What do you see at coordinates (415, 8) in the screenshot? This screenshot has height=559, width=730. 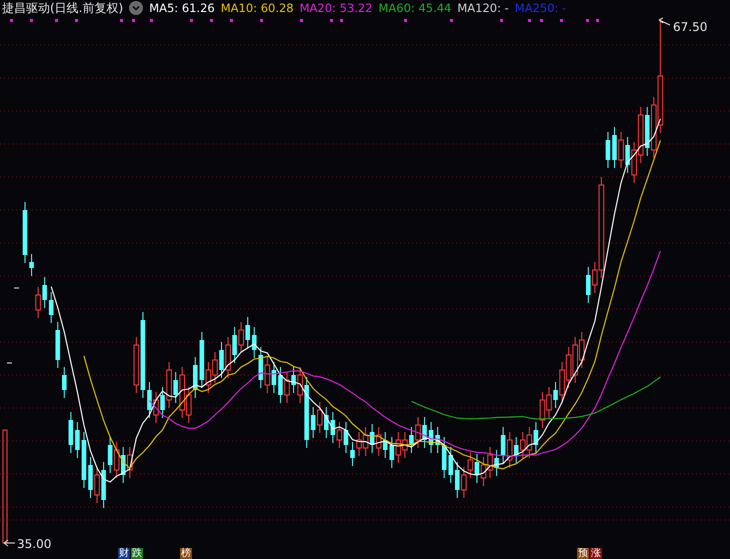 I see `moving-average-legend: MA60: 45.44` at bounding box center [415, 8].